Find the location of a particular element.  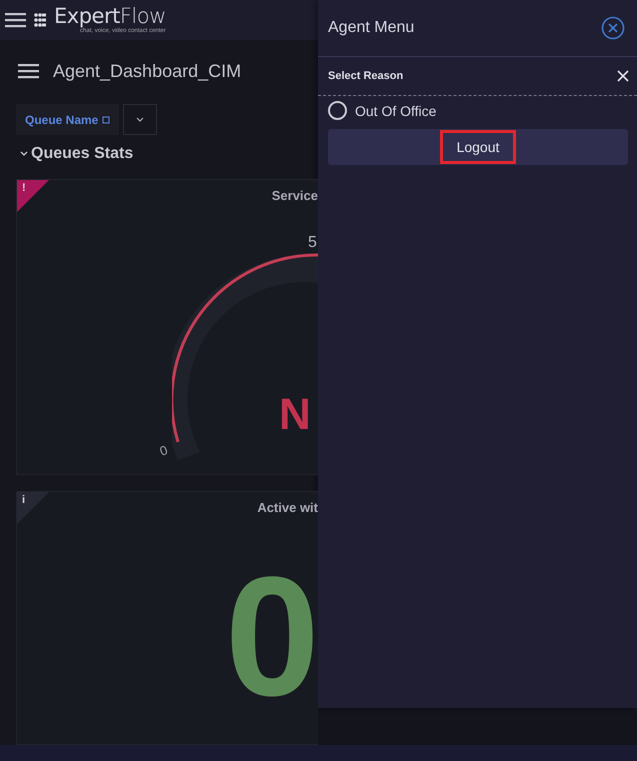

section-title: Queues Stats is located at coordinates (82, 154).